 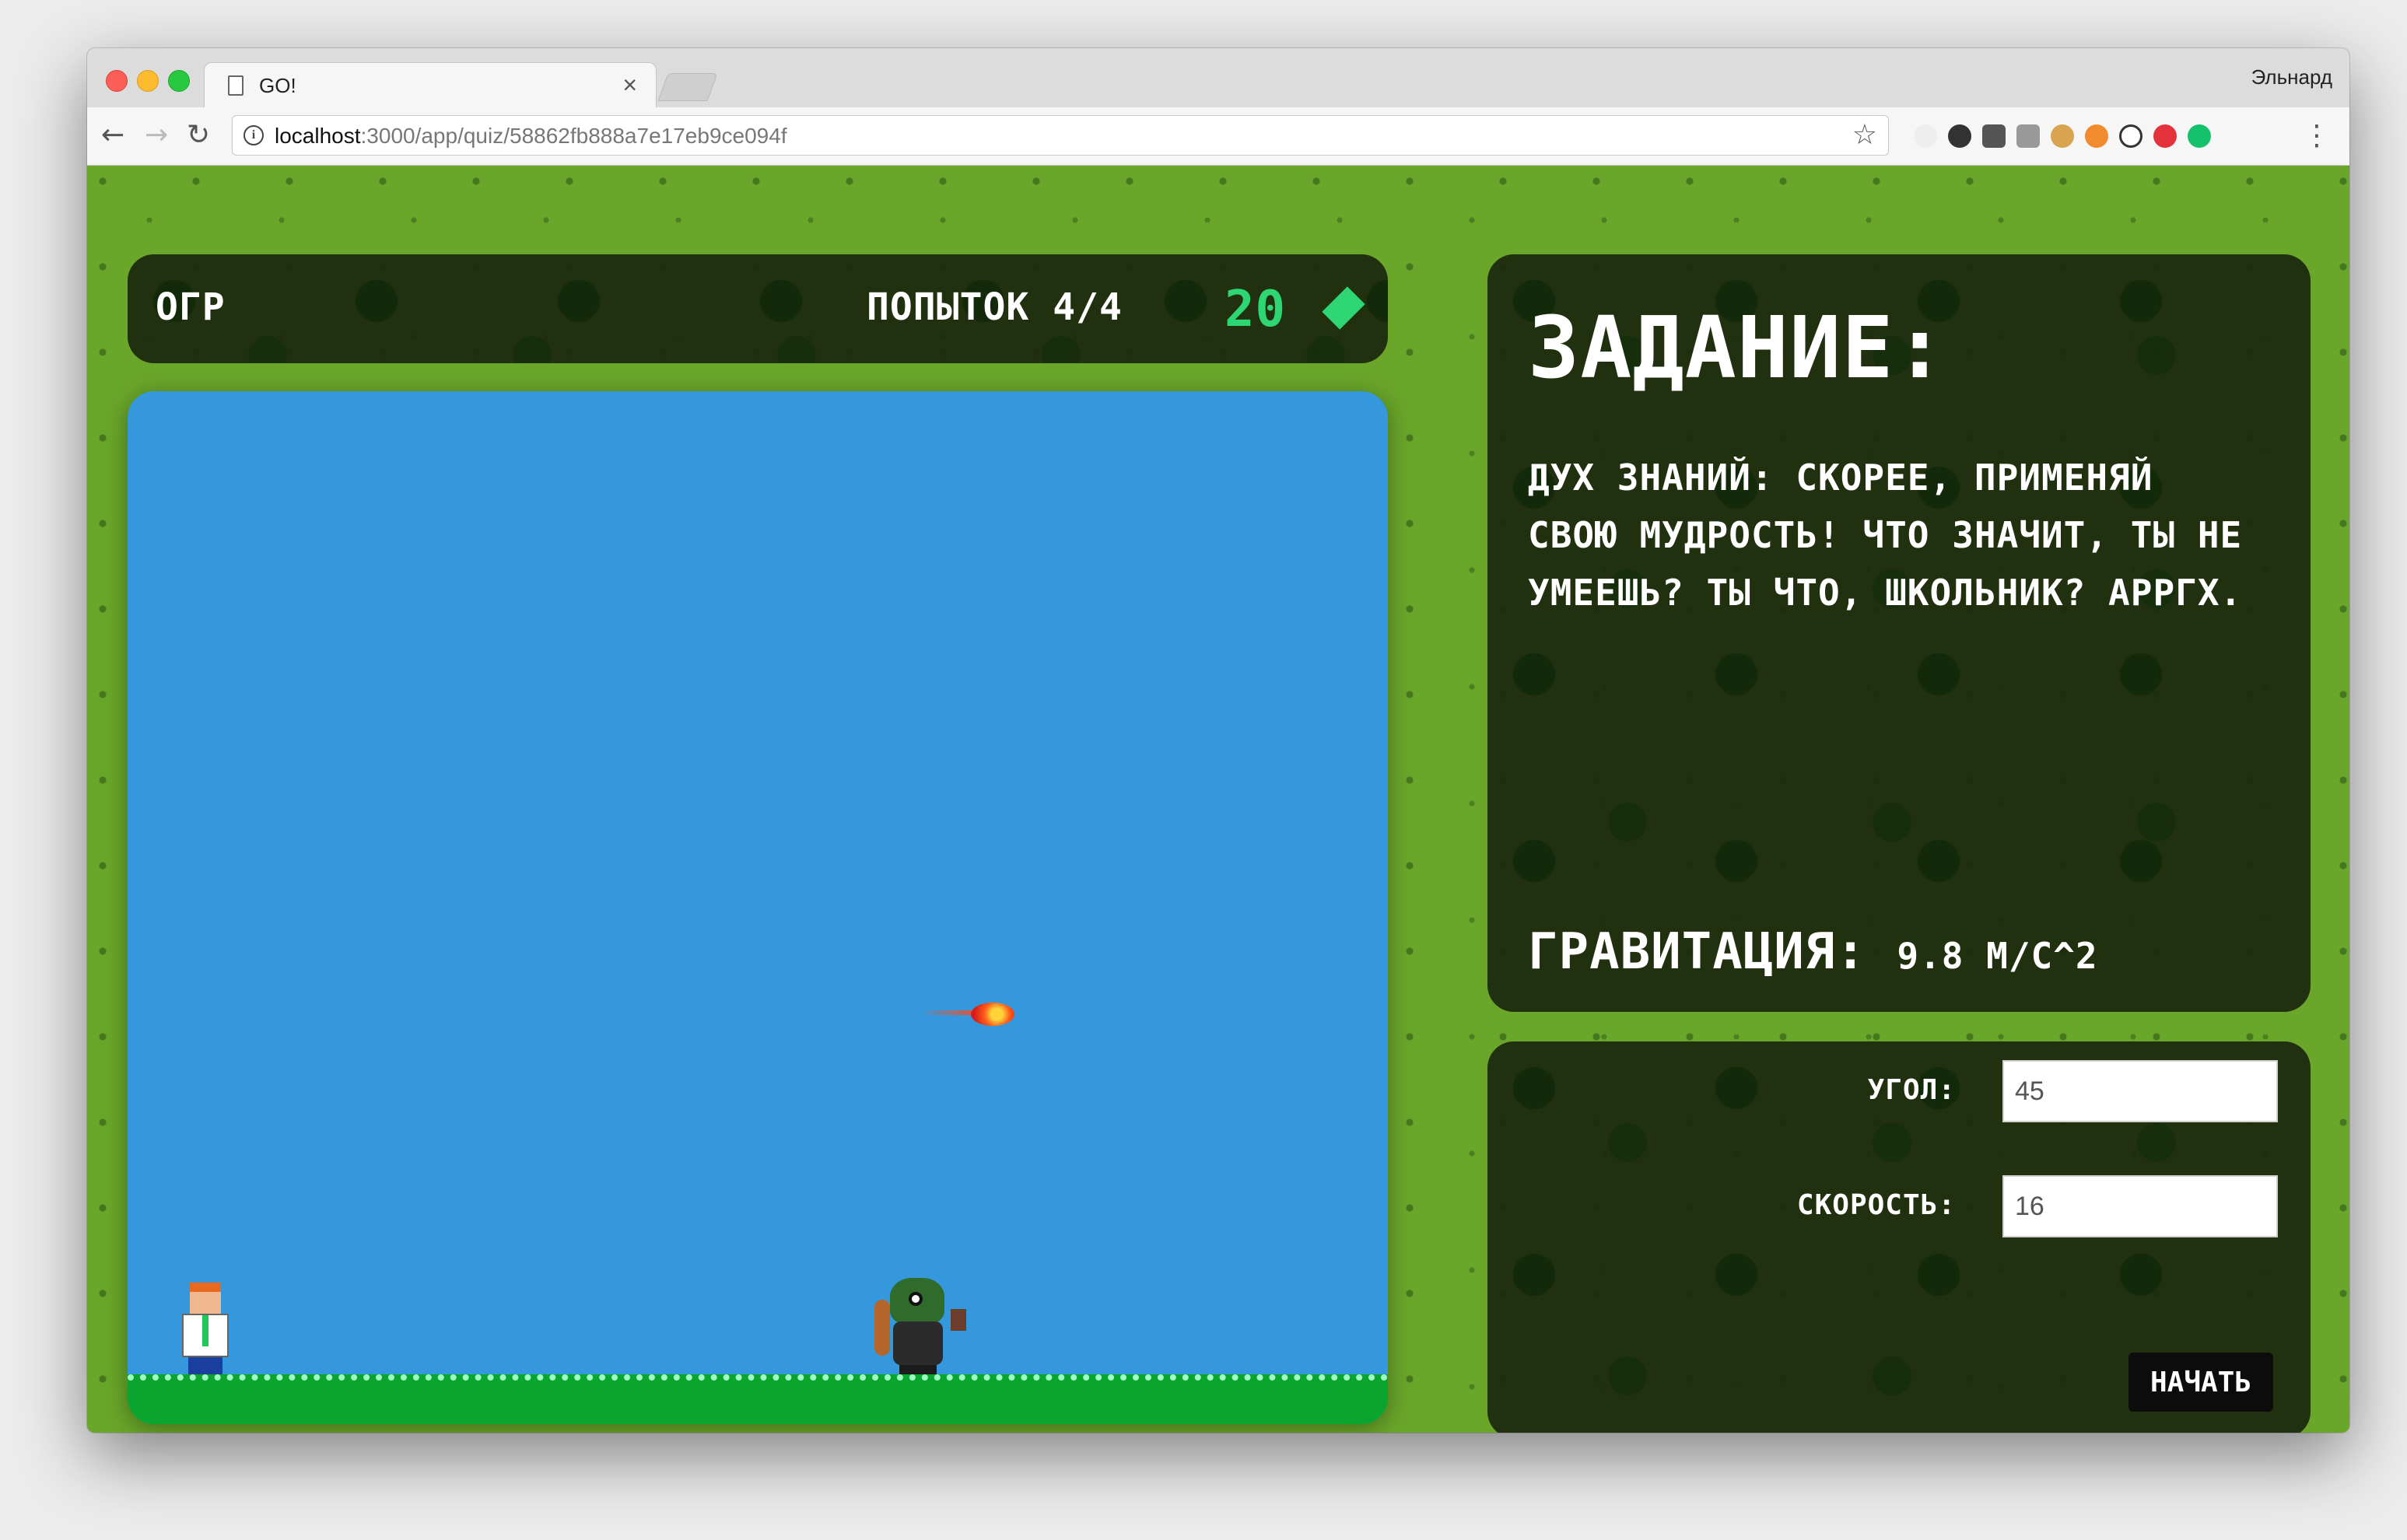 I want to click on tab-close-icon: ×, so click(x=629, y=85).